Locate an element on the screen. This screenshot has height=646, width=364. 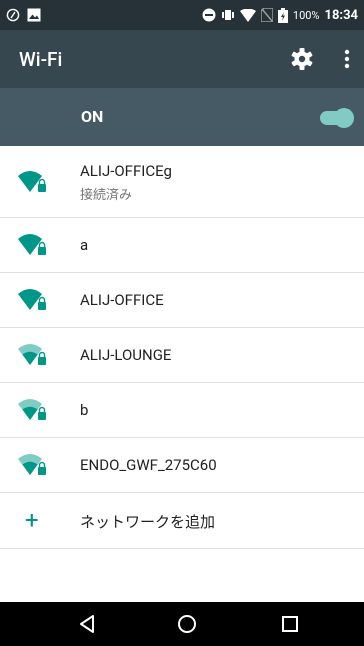
network-ssid: ALIJ-LOUNGE is located at coordinates (126, 355).